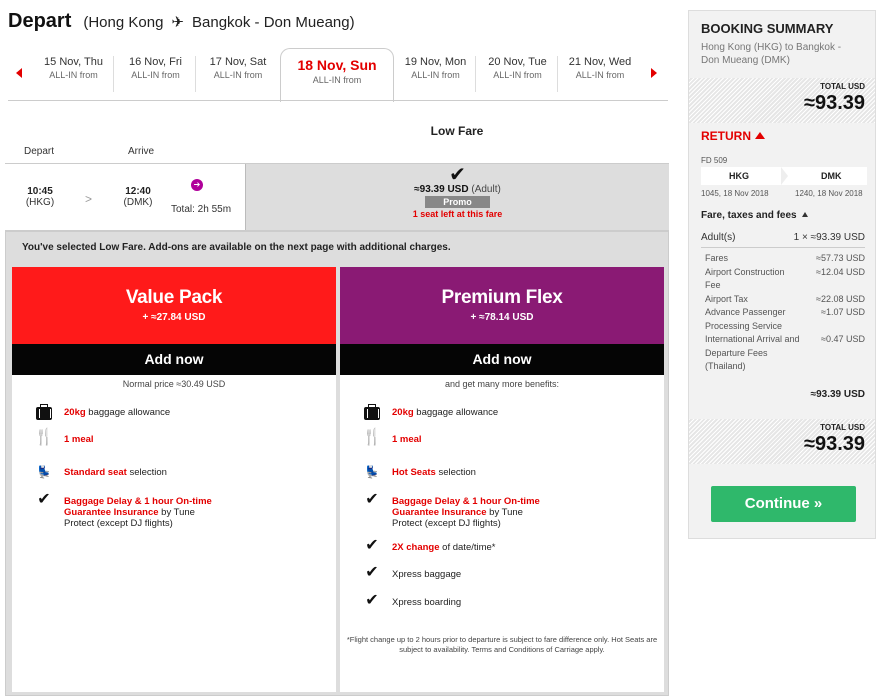 This screenshot has width=886, height=700. Describe the element at coordinates (273, 22) in the screenshot. I see `route-to: Bangkok - Don Mueang)` at that location.